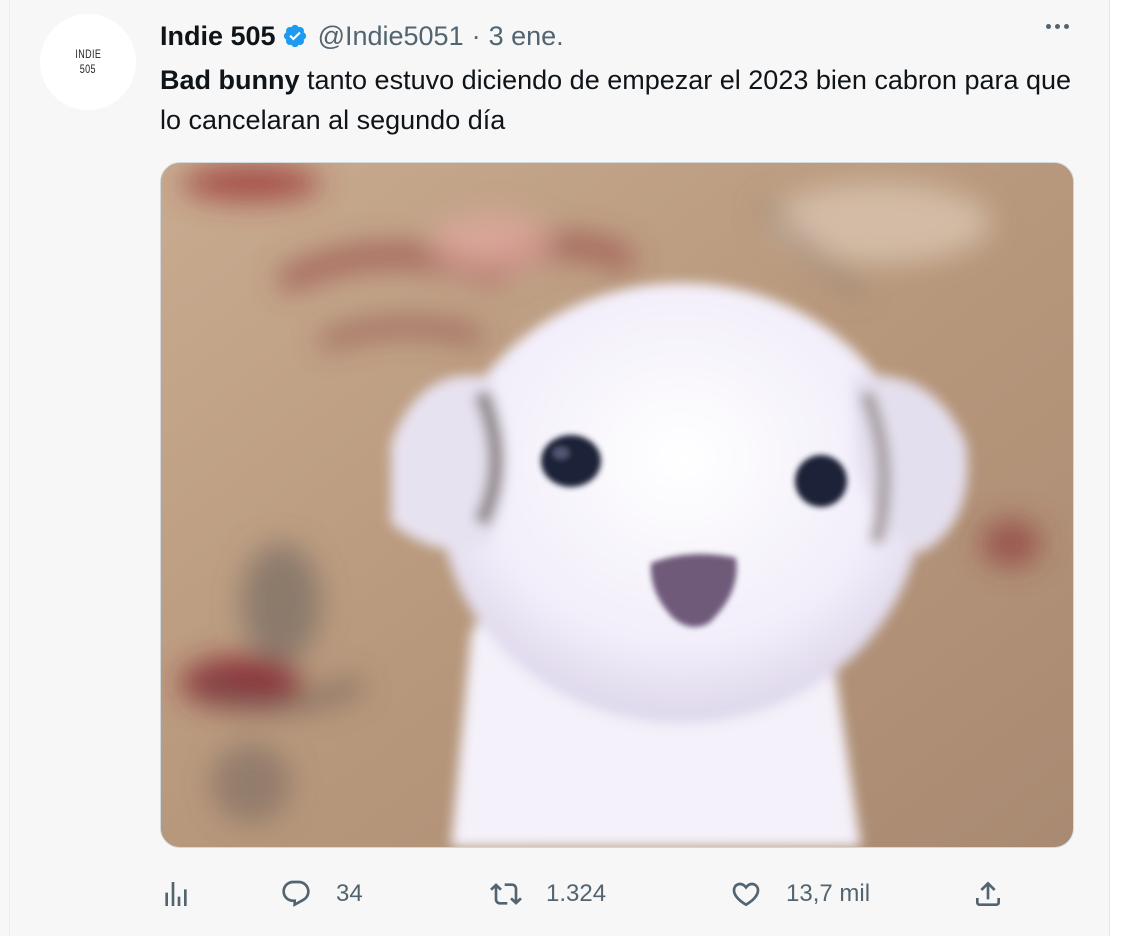  I want to click on avatar-text-line-2: 505, so click(88, 69).